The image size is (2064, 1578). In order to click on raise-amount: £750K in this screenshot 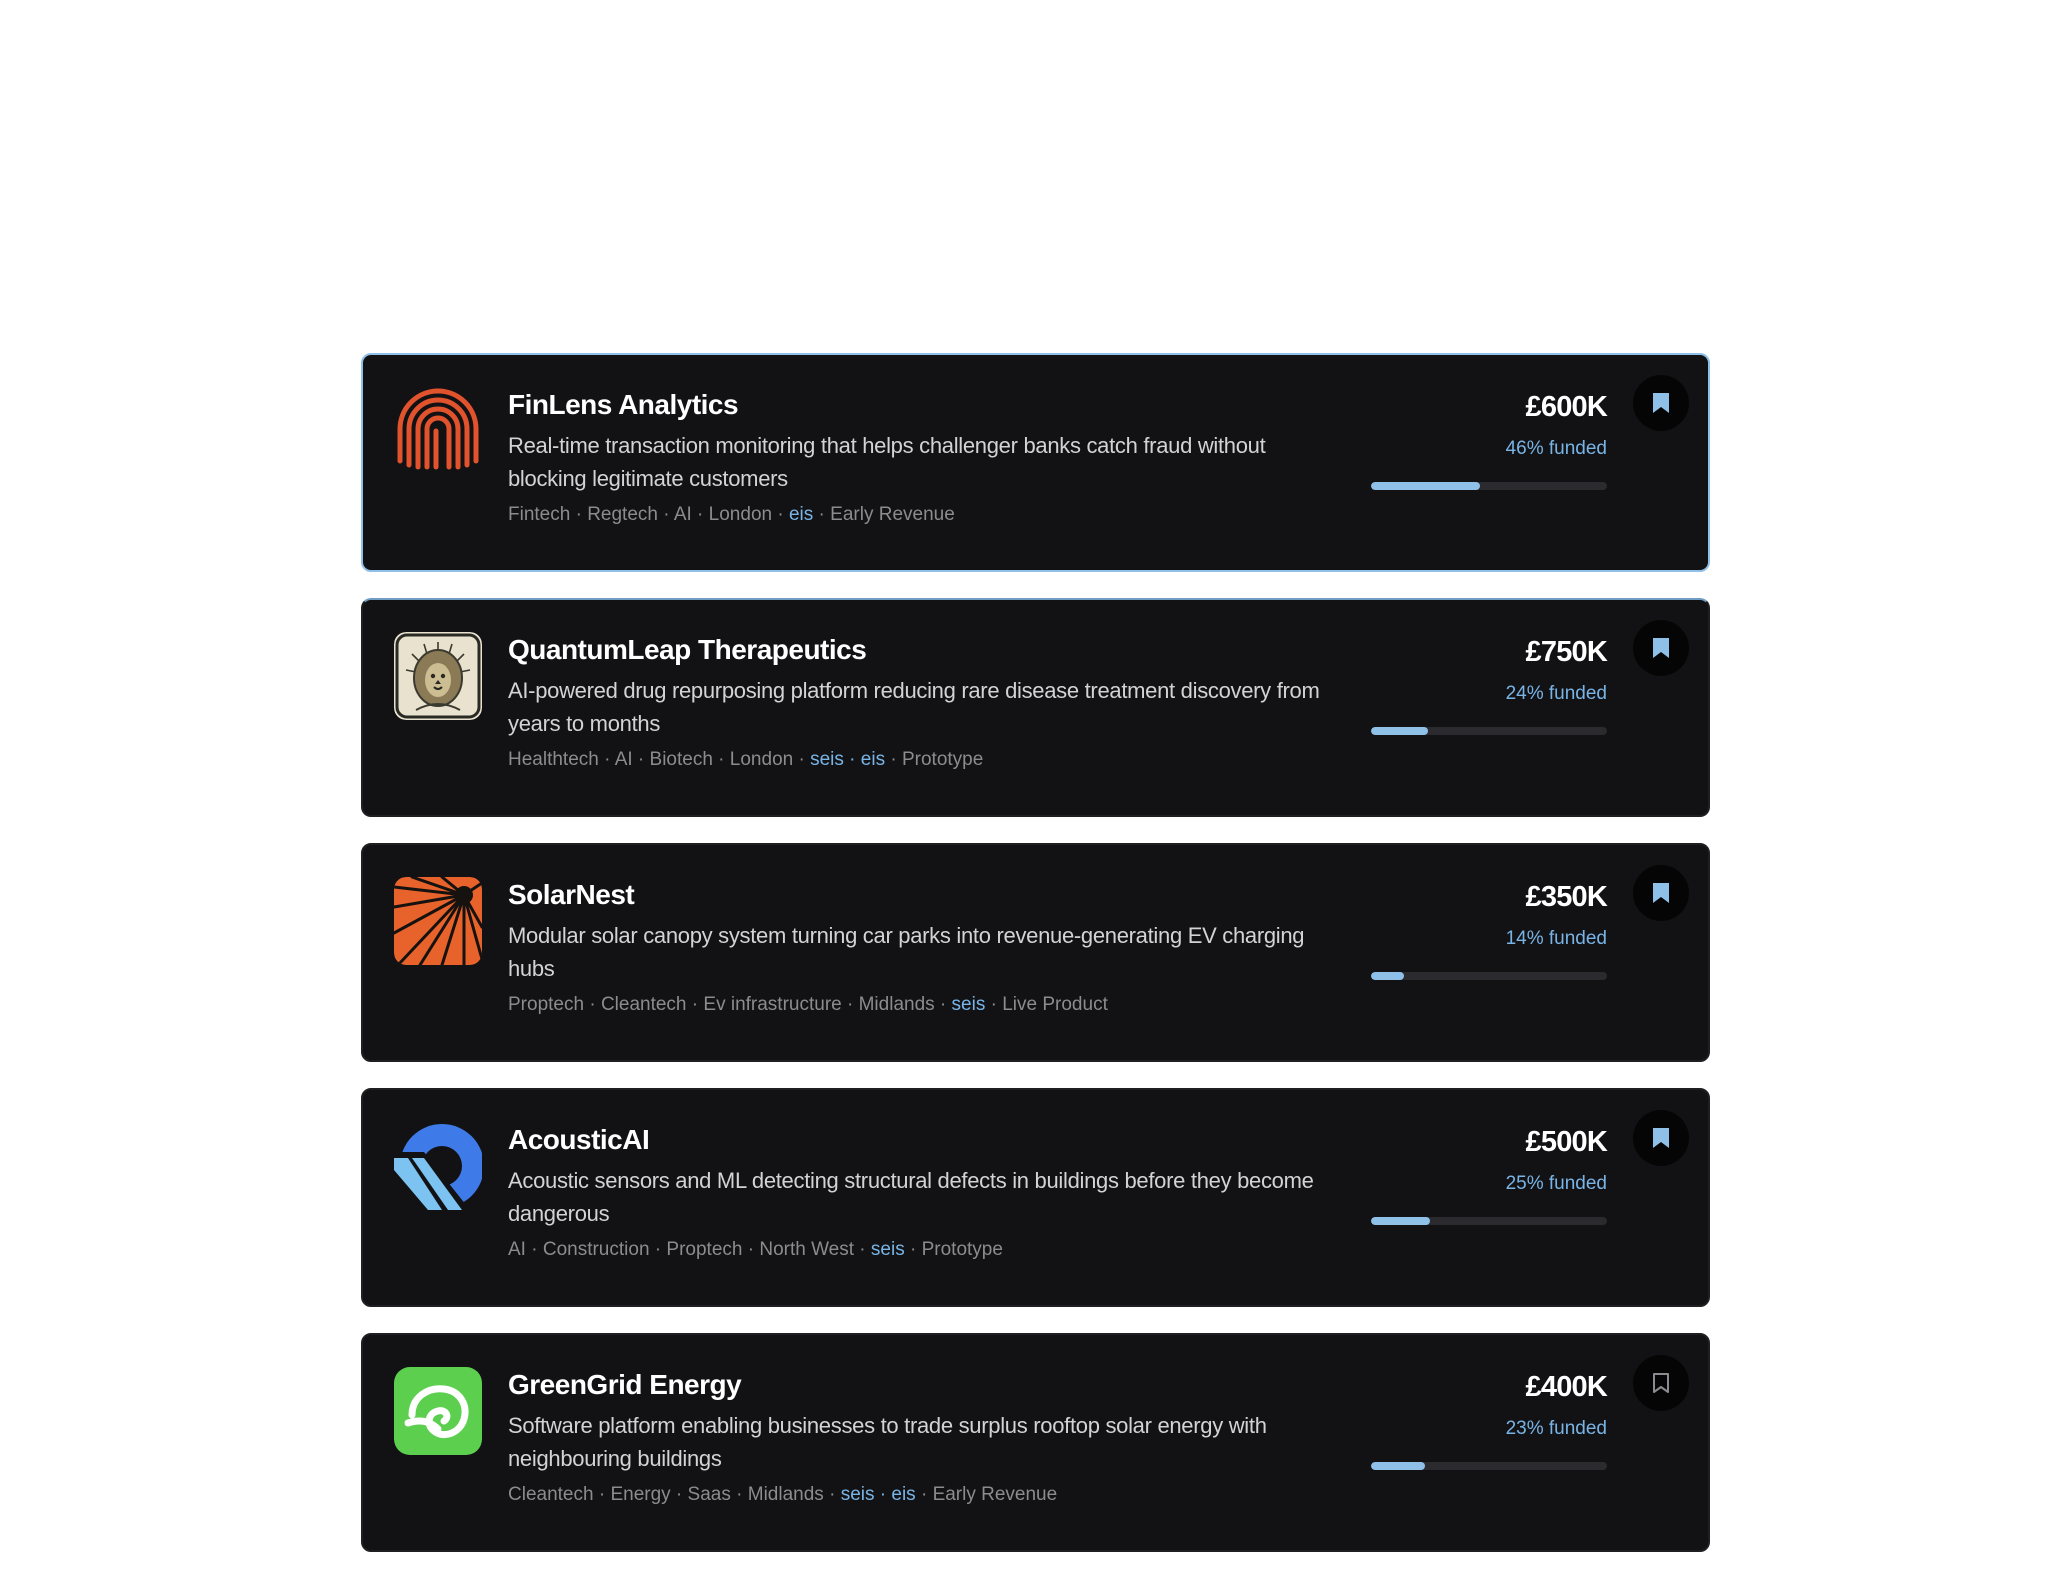, I will do `click(1566, 652)`.